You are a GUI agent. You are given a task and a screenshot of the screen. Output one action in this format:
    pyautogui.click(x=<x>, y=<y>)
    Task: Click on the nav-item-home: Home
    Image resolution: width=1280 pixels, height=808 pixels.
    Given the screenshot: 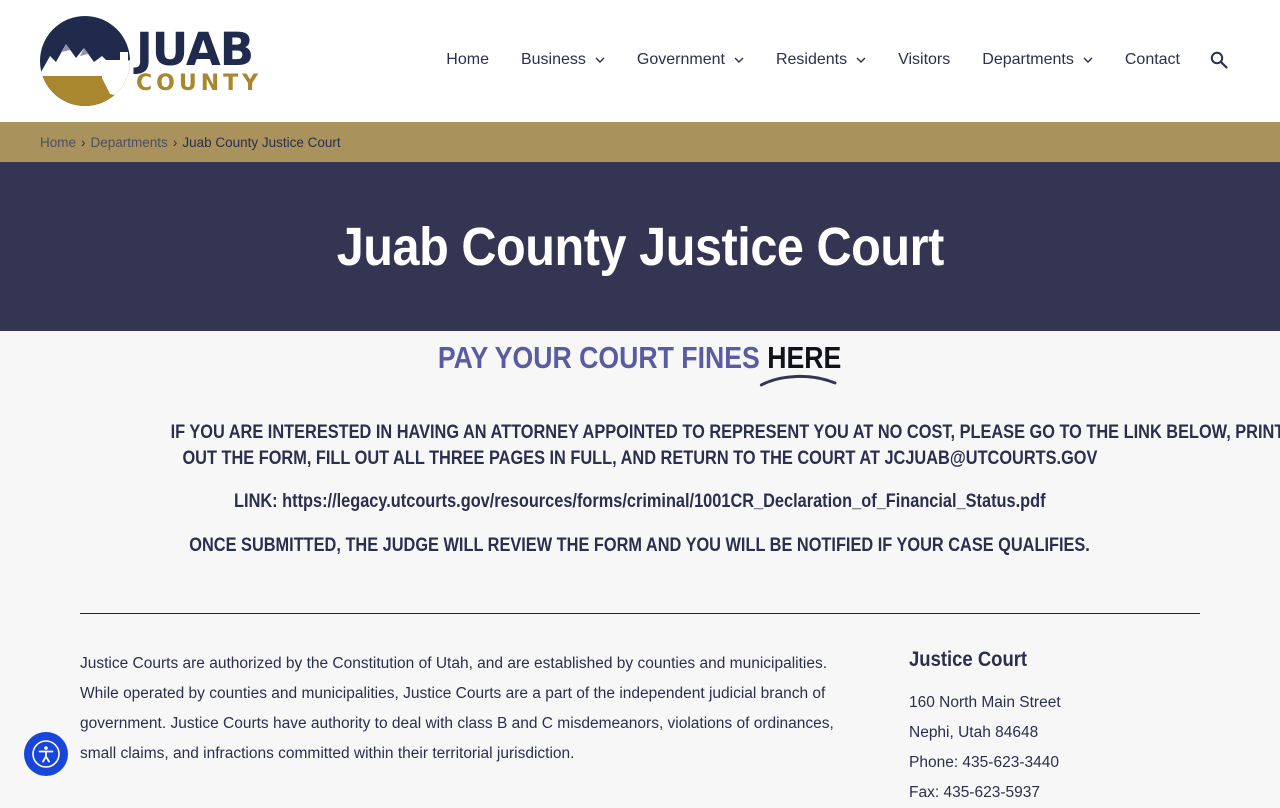 What is the action you would take?
    pyautogui.click(x=467, y=60)
    